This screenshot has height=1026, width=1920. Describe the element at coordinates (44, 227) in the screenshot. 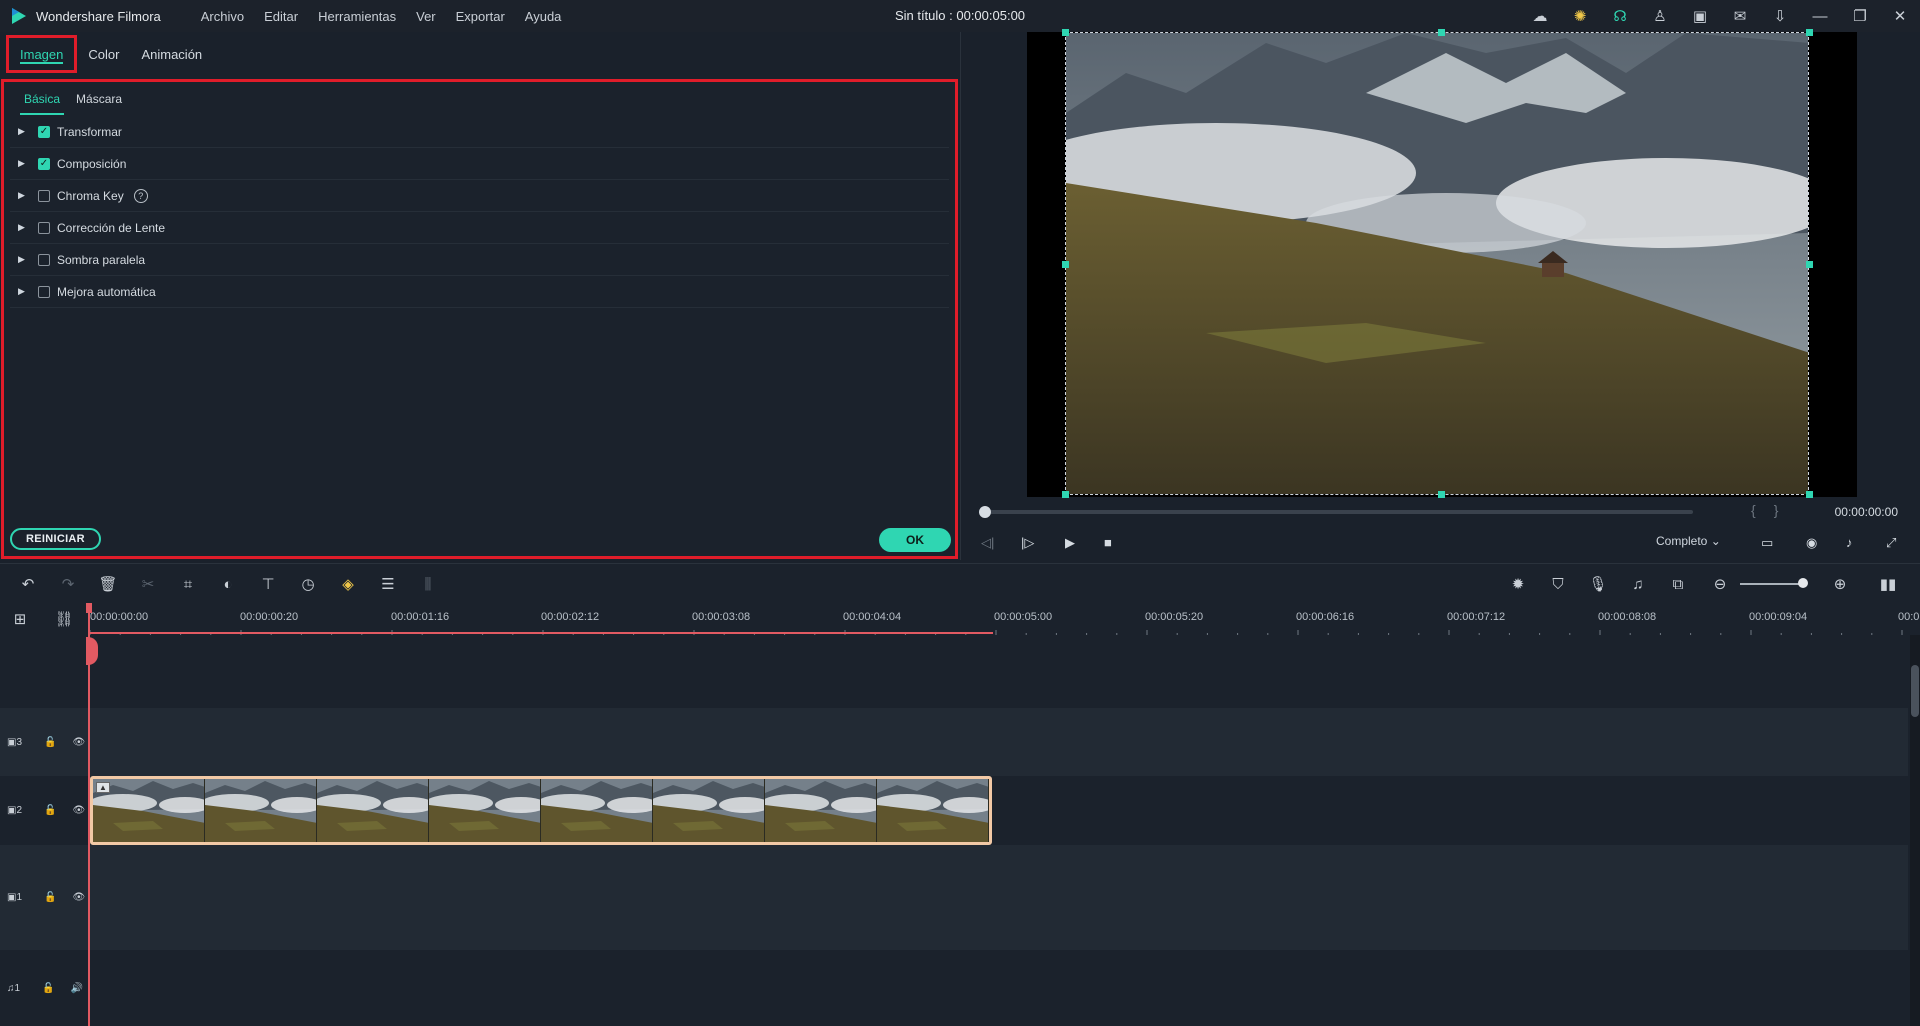

I see `checkbox-correccion-lente` at that location.